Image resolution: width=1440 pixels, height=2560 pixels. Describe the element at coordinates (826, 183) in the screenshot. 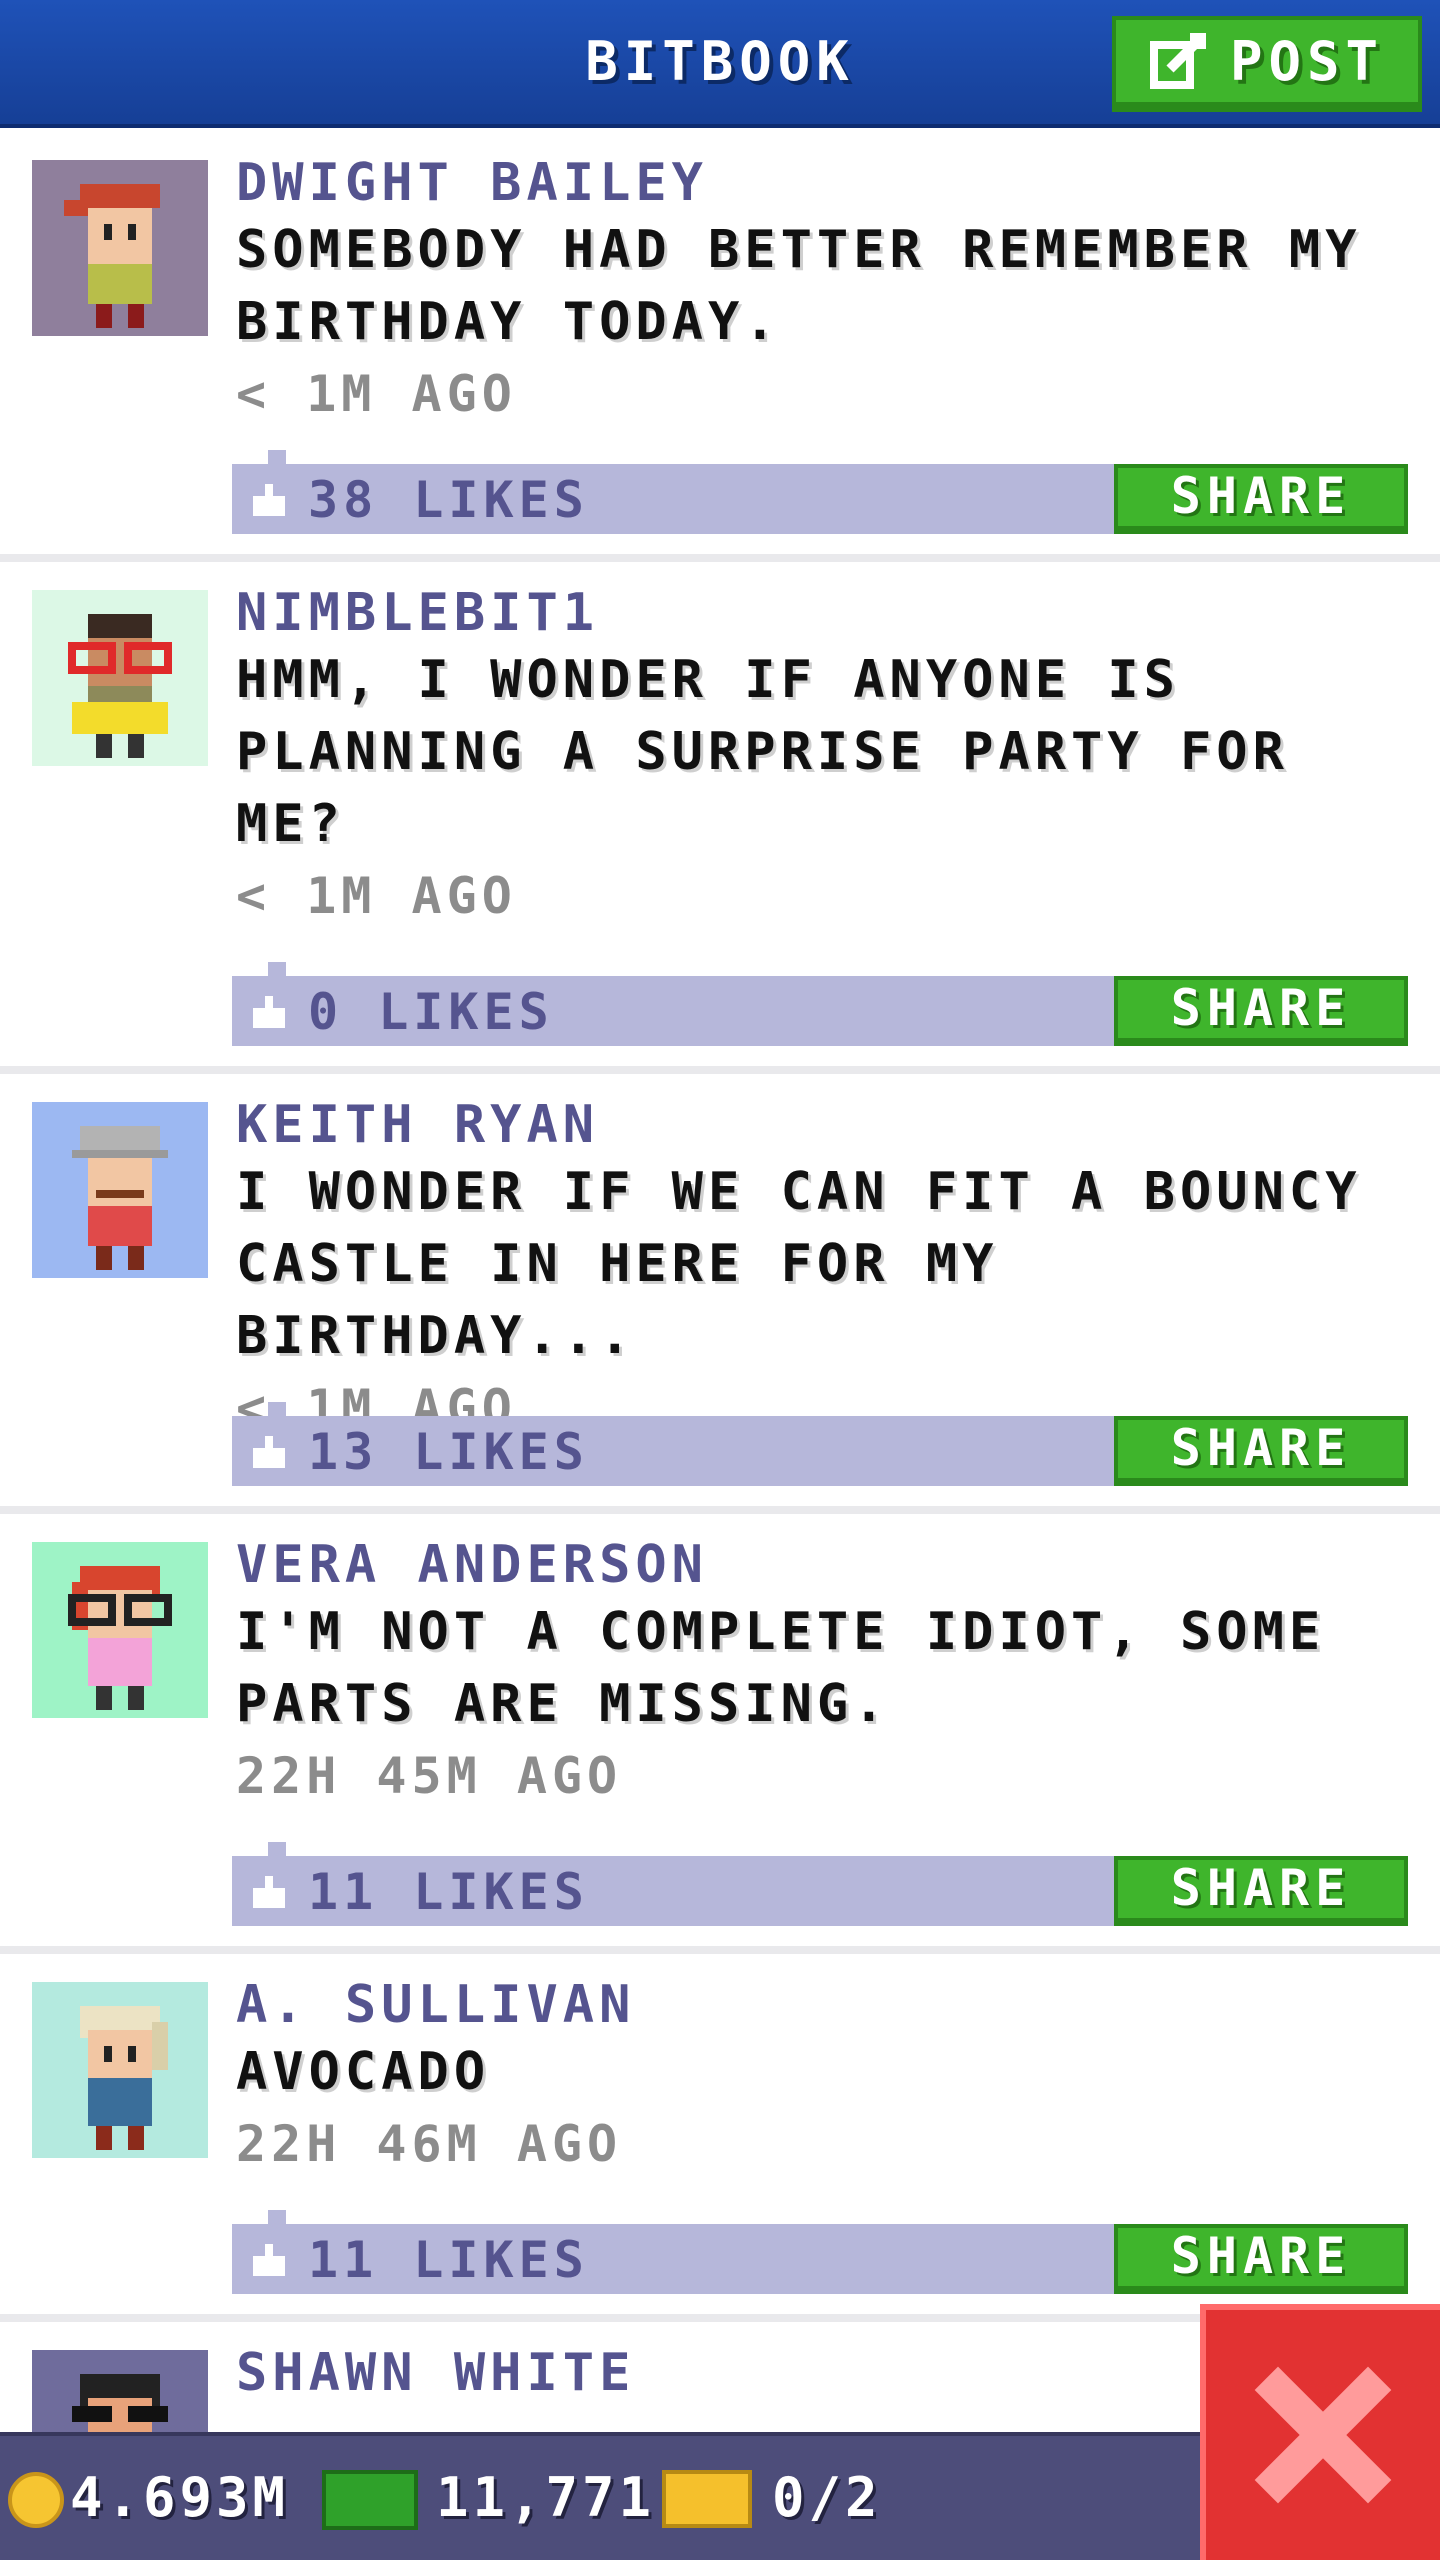

I see `post-author: DWIGHT BAILEY` at that location.